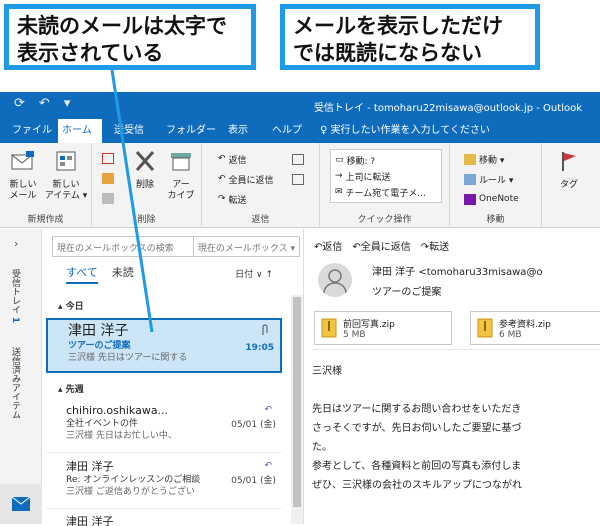 Image resolution: width=600 pixels, height=526 pixels. I want to click on tags-button: タグ, so click(569, 170).